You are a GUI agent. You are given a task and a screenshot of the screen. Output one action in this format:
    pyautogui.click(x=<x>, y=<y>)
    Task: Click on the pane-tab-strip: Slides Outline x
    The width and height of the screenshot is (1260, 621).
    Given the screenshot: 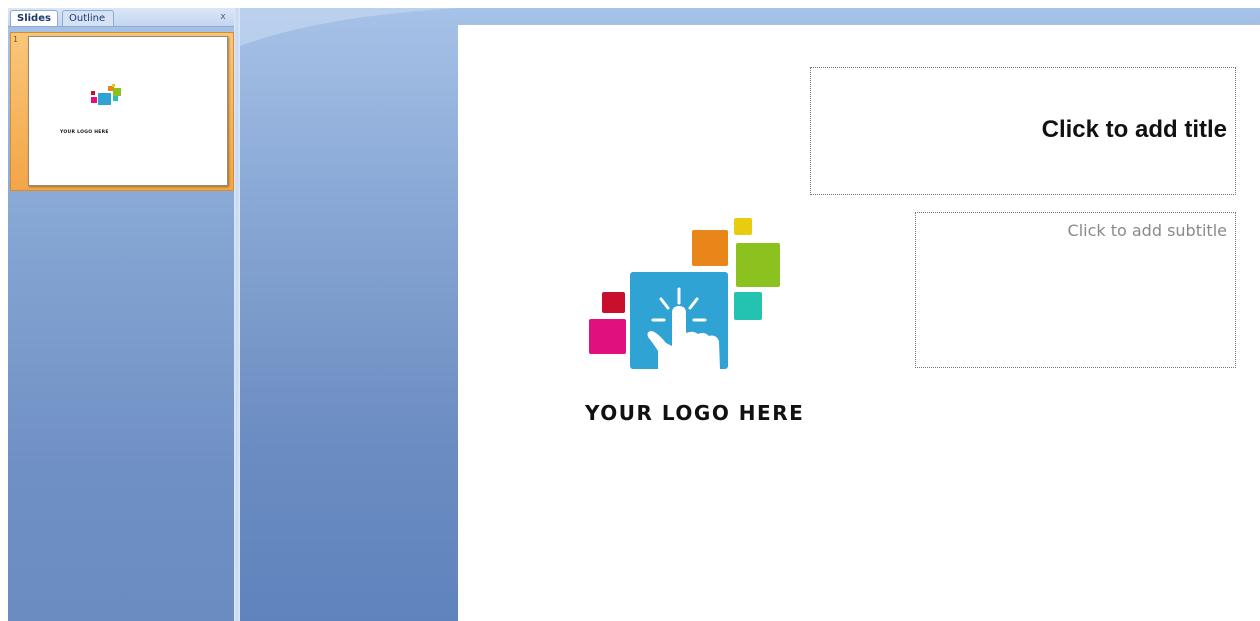 What is the action you would take?
    pyautogui.click(x=121, y=17)
    